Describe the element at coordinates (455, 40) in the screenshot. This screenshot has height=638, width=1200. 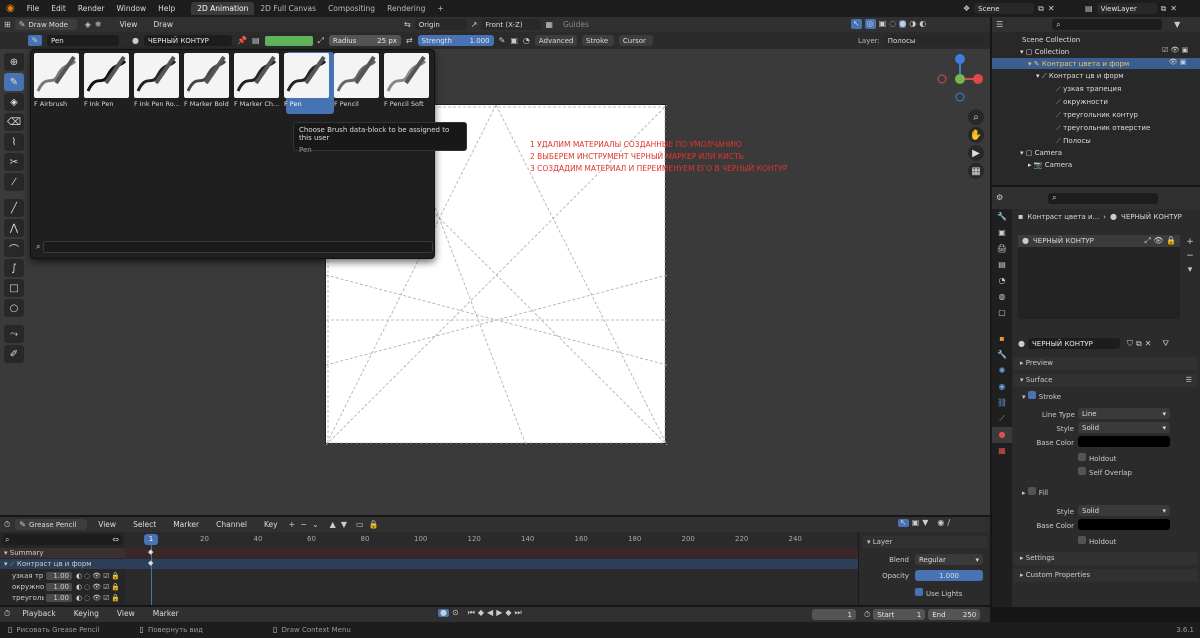
I see `strength-field: Strength 1.000` at that location.